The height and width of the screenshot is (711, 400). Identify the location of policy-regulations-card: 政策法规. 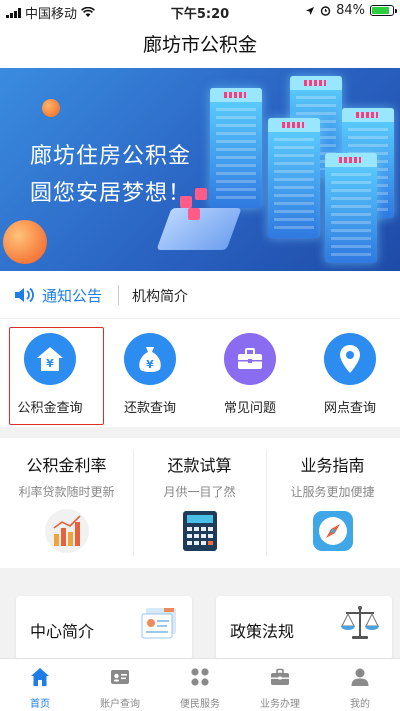
(304, 628).